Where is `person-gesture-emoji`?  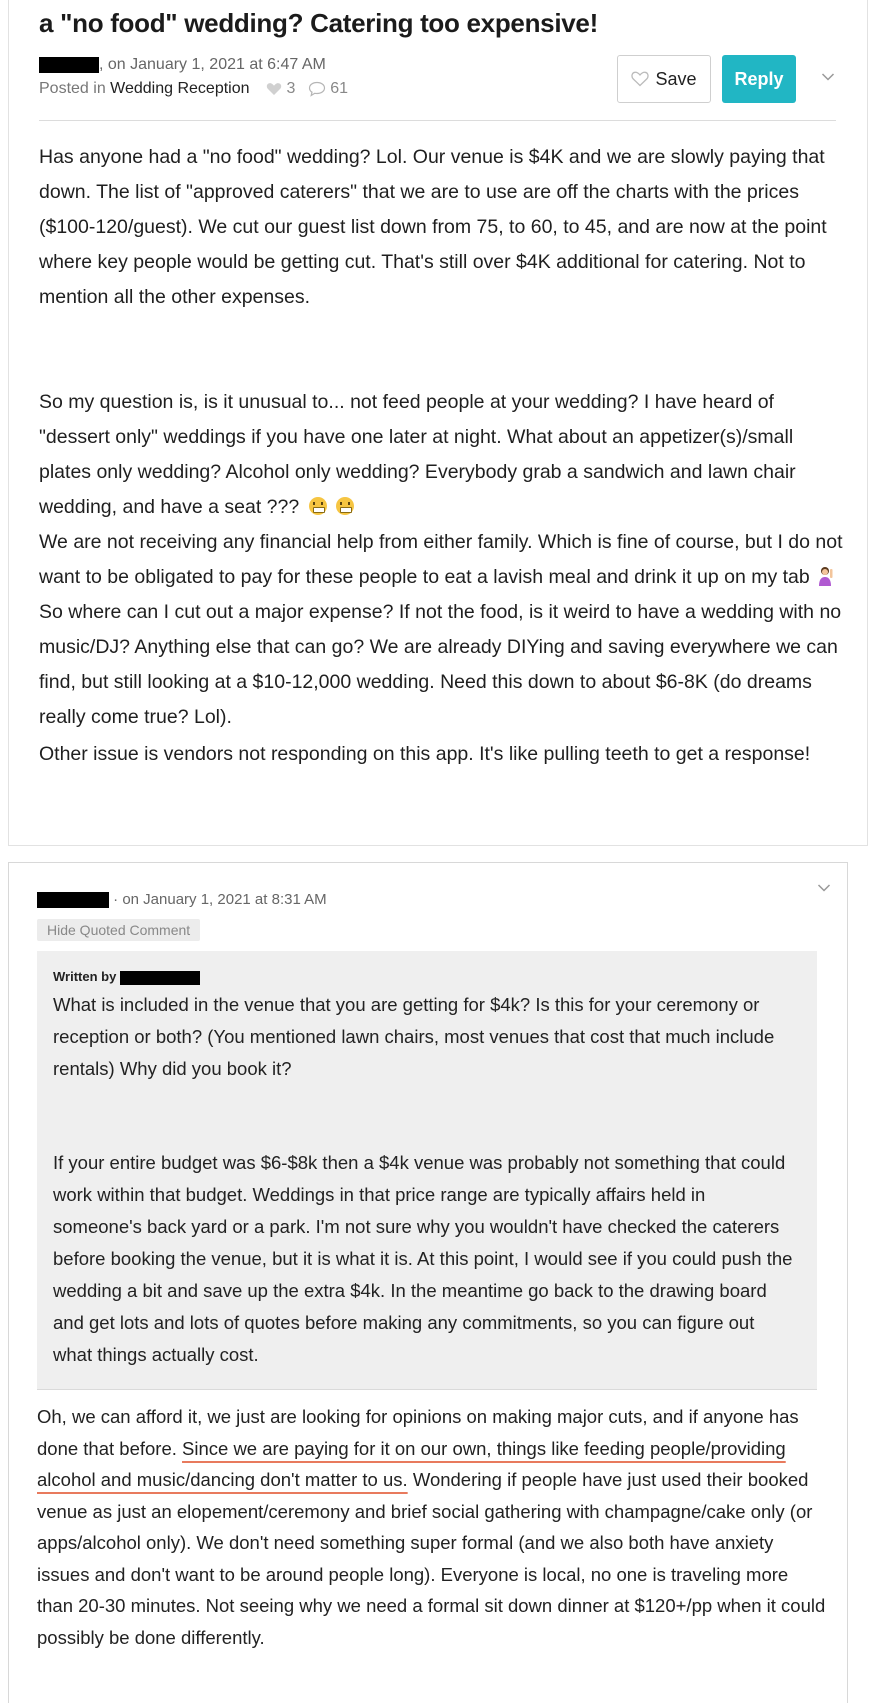 person-gesture-emoji is located at coordinates (826, 576).